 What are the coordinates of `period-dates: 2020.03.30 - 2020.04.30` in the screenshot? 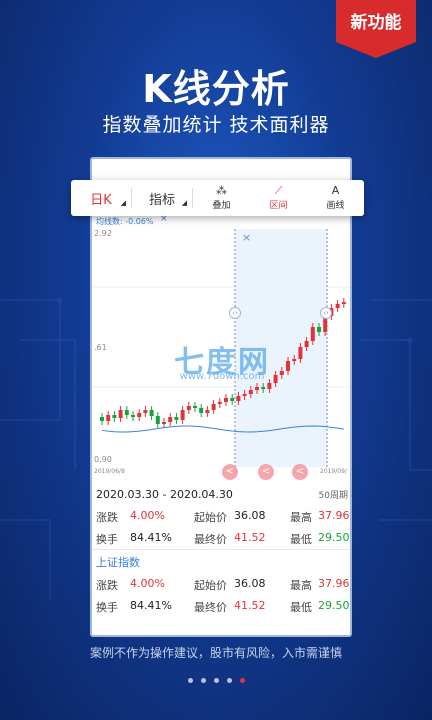 It's located at (164, 494).